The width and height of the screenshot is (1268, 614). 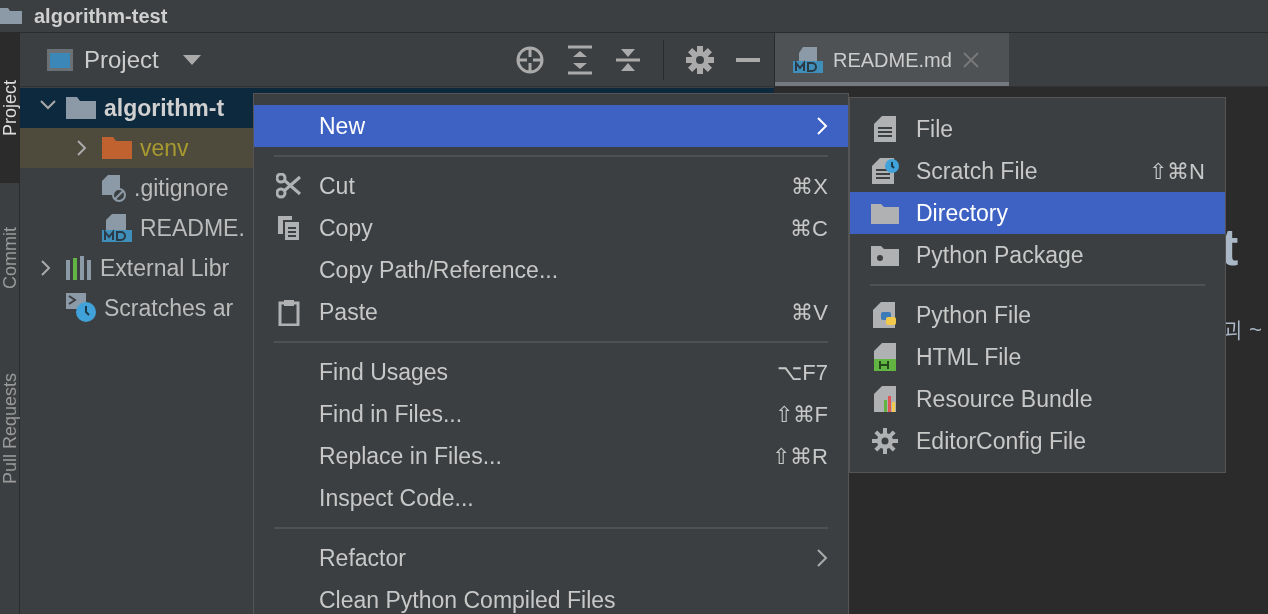 I want to click on python-file-icon, so click(x=885, y=315).